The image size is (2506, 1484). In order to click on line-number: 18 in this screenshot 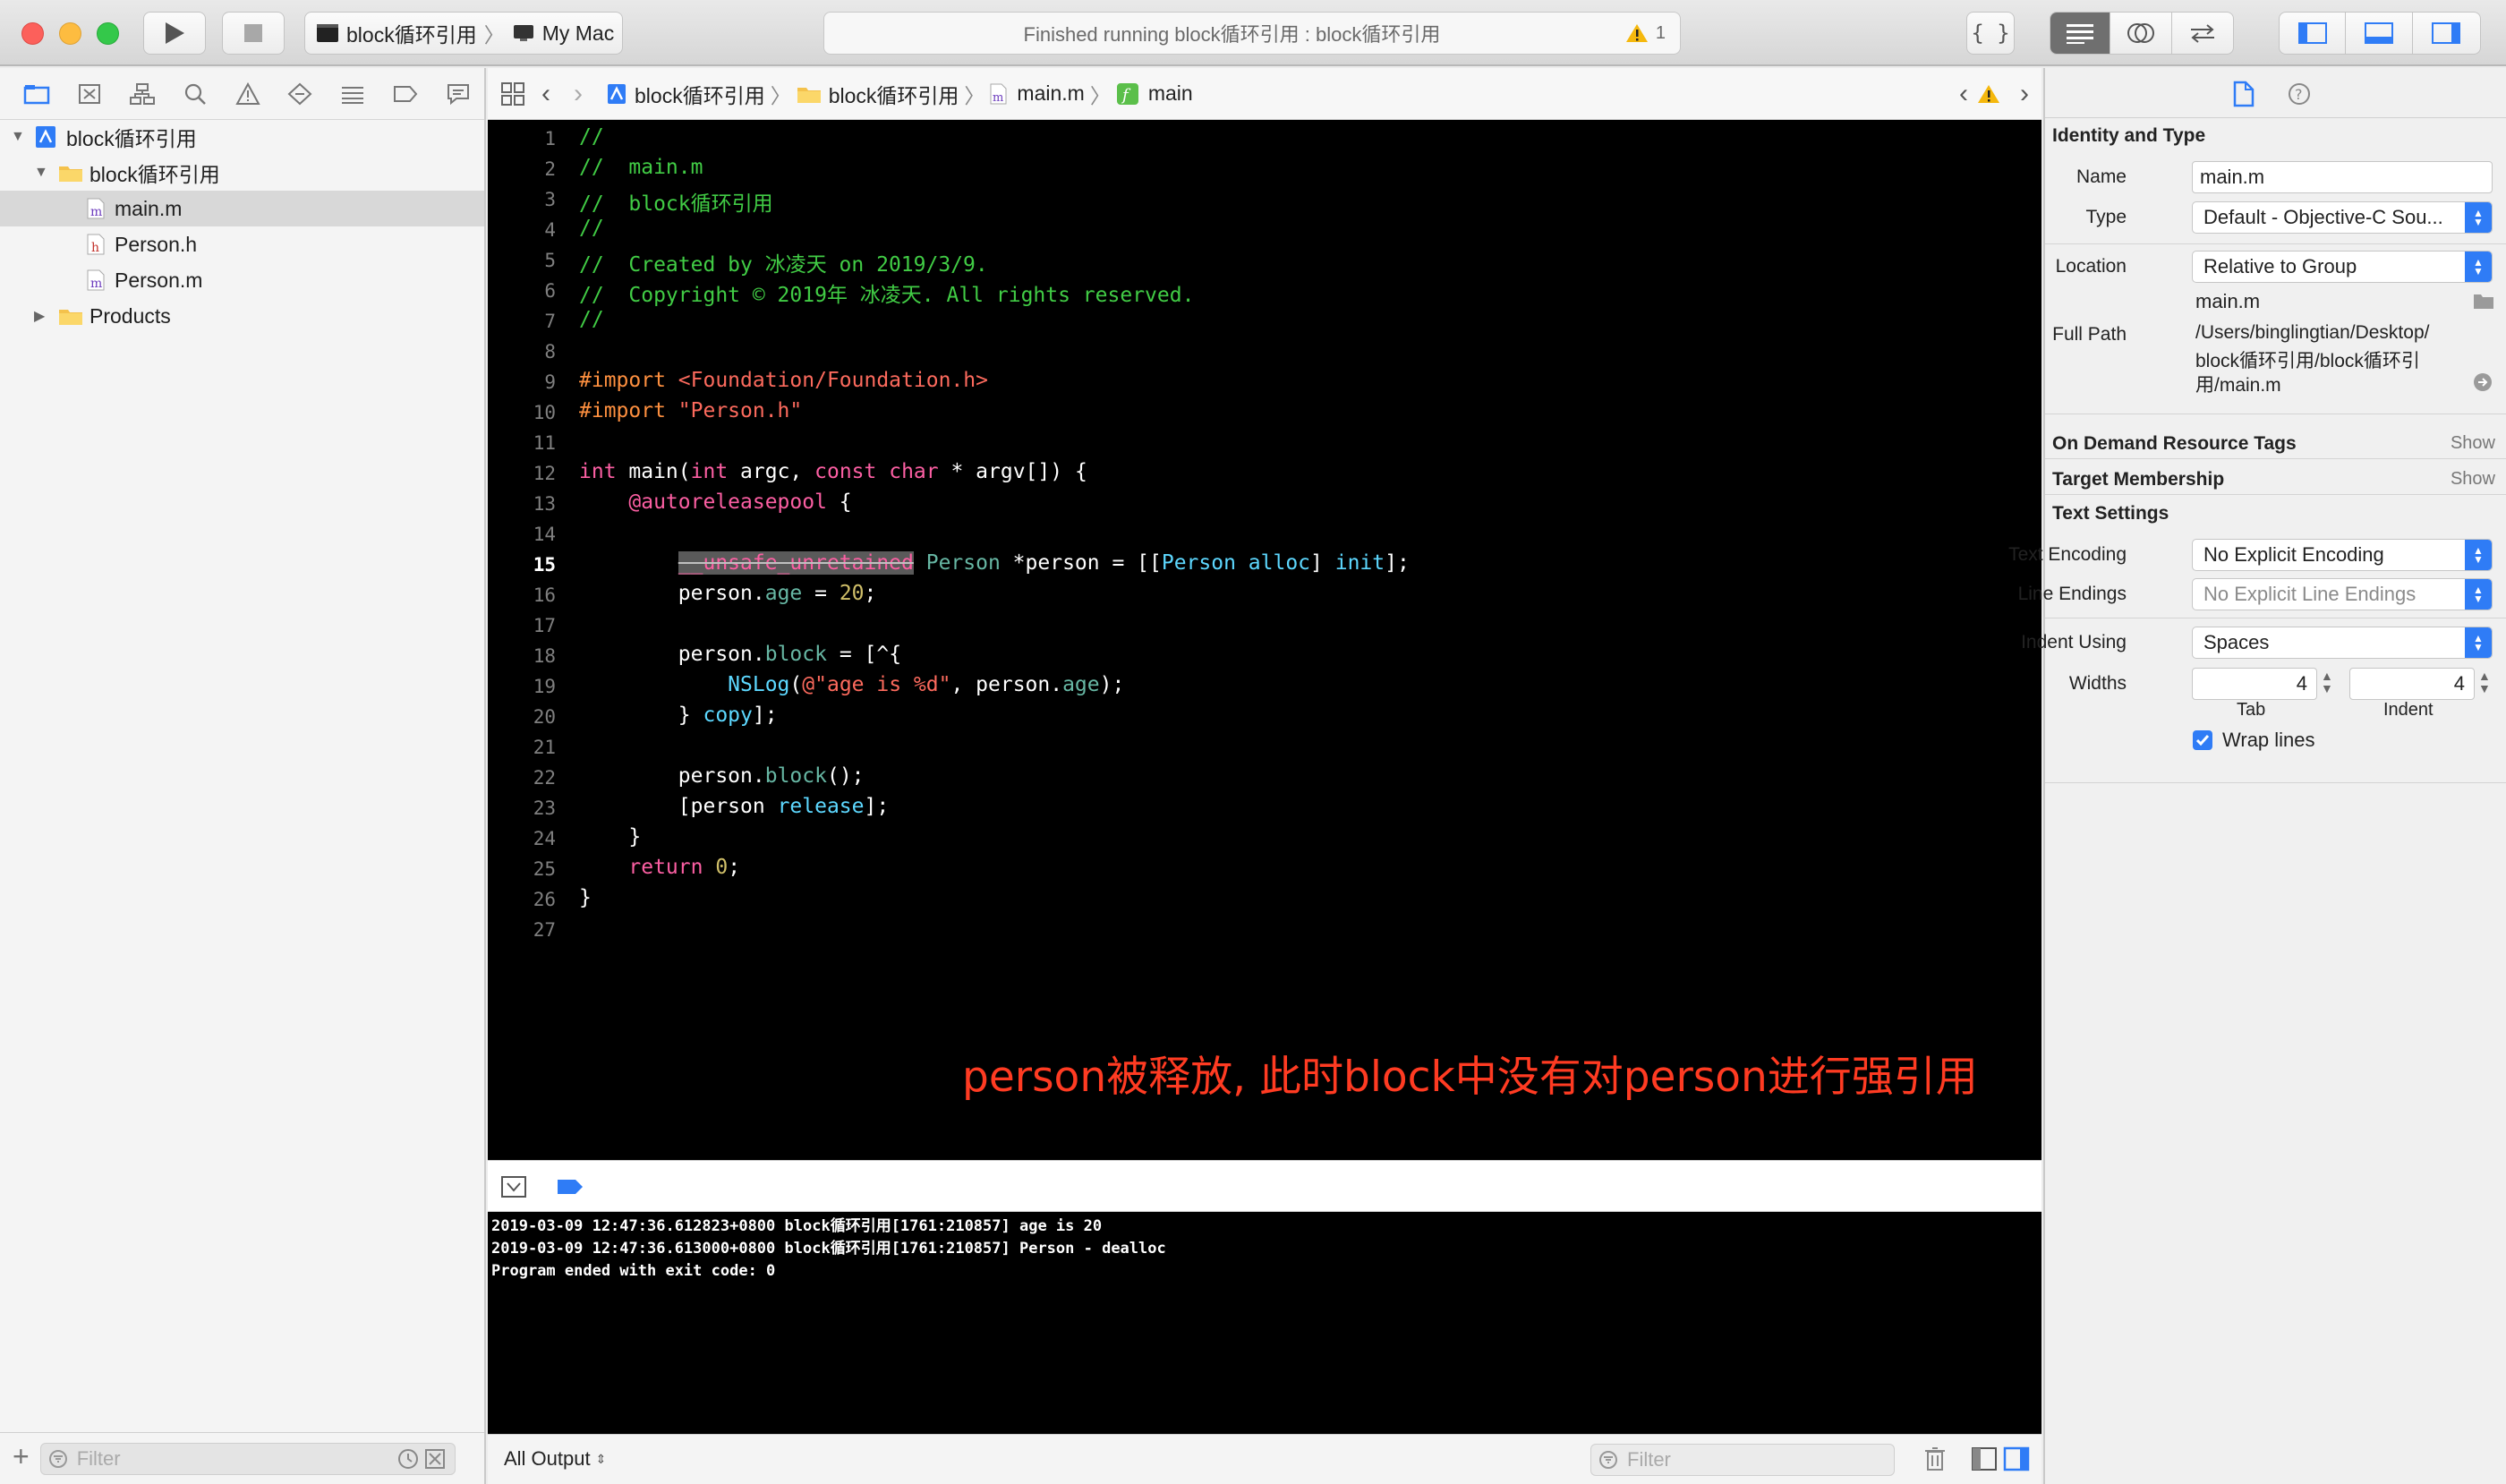, I will do `click(522, 656)`.